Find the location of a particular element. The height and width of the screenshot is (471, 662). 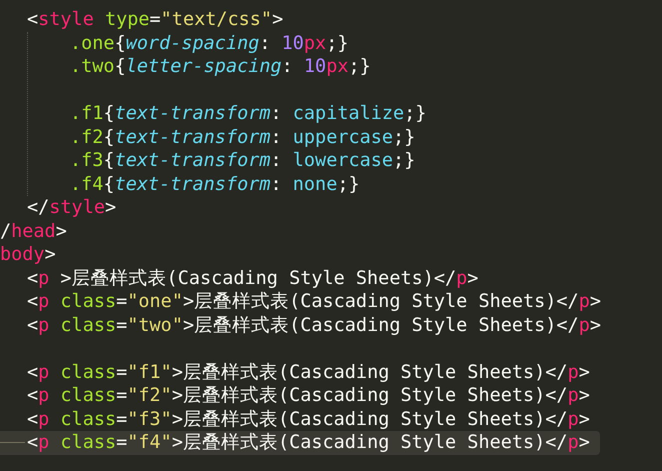

code-line: <p class="f3">层叠样式表(Cascading Style Sheets)</p> is located at coordinates (308, 419).